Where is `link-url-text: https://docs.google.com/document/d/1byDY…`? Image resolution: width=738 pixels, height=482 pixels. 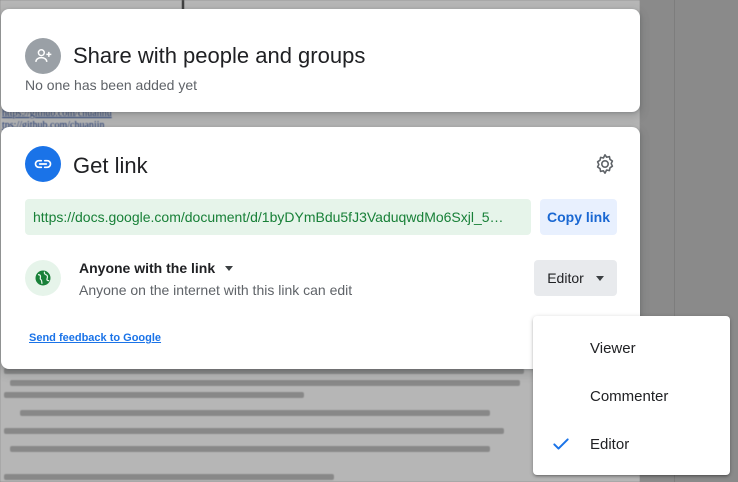 link-url-text: https://docs.google.com/document/d/1byDY… is located at coordinates (268, 217).